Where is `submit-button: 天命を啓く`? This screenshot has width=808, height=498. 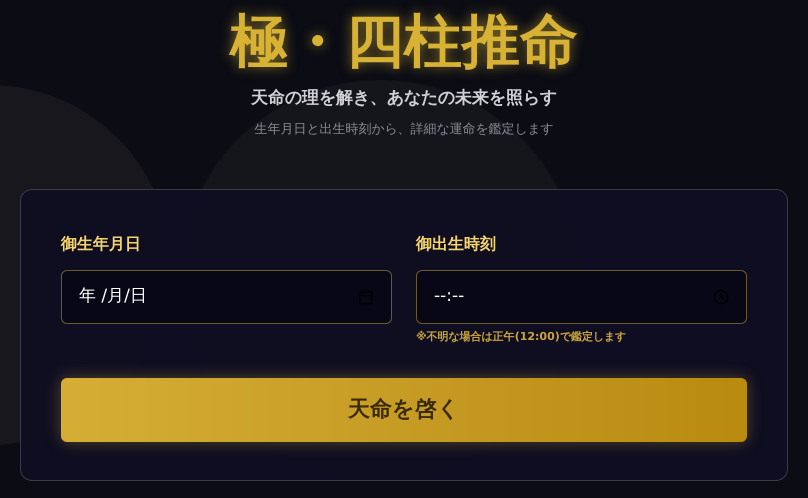
submit-button: 天命を啓く is located at coordinates (404, 410).